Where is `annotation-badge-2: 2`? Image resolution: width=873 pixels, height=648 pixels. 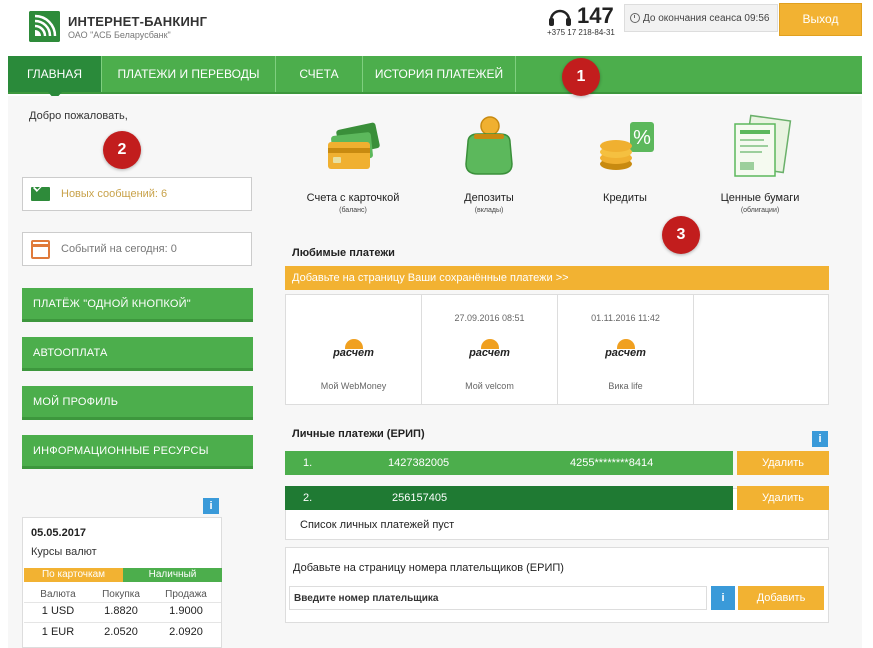
annotation-badge-2: 2 is located at coordinates (122, 150).